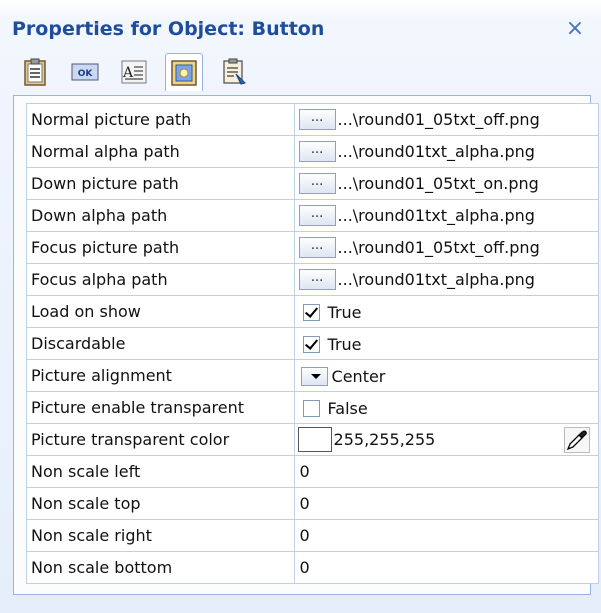 This screenshot has height=613, width=601. I want to click on property-name: Discardable, so click(160, 343).